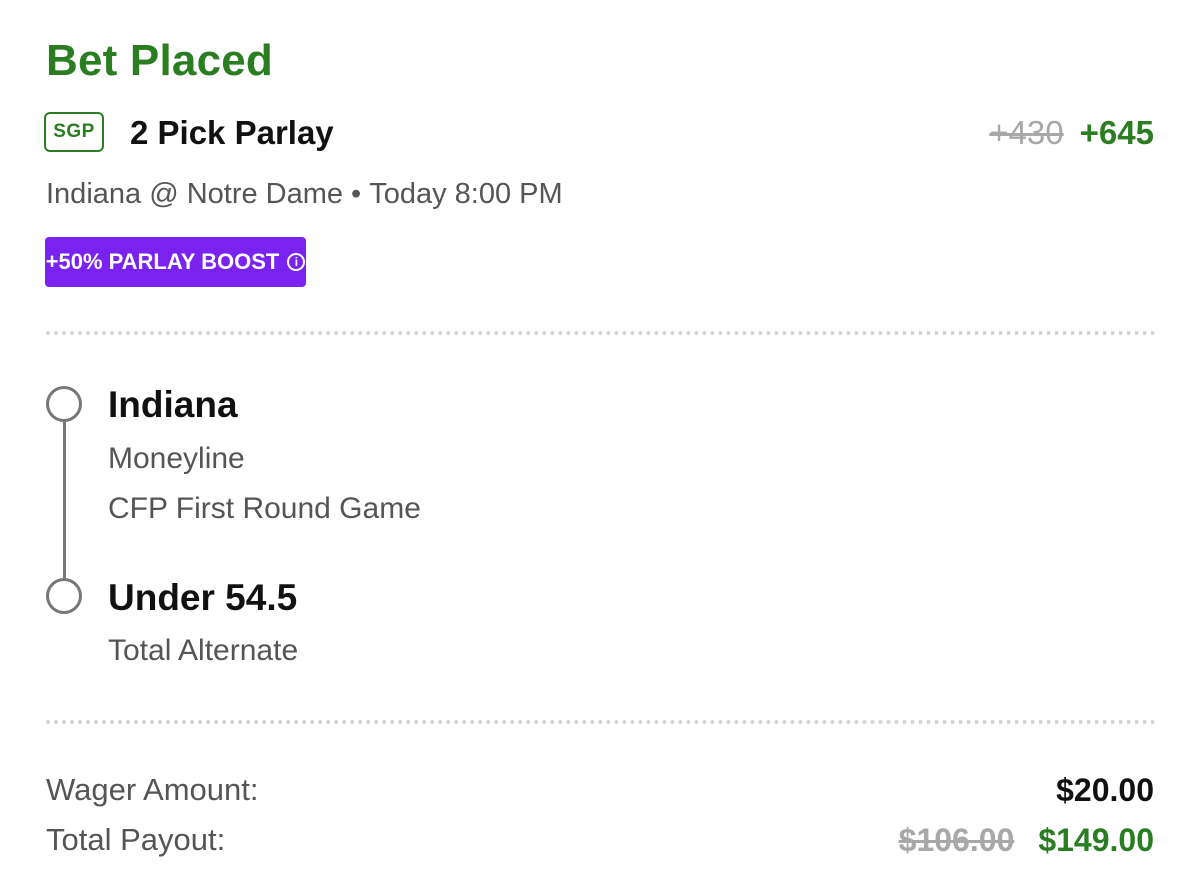  Describe the element at coordinates (264, 508) in the screenshot. I see `leg-event: CFP First Round Game` at that location.